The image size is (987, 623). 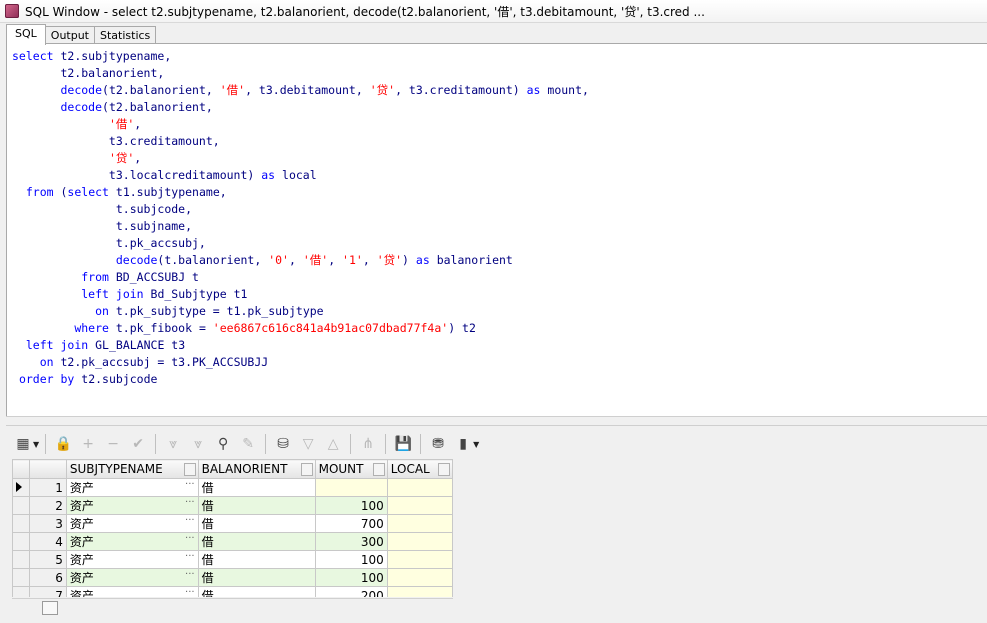 I want to click on table-row: 3 资产 ··· 借 700, so click(x=232, y=523).